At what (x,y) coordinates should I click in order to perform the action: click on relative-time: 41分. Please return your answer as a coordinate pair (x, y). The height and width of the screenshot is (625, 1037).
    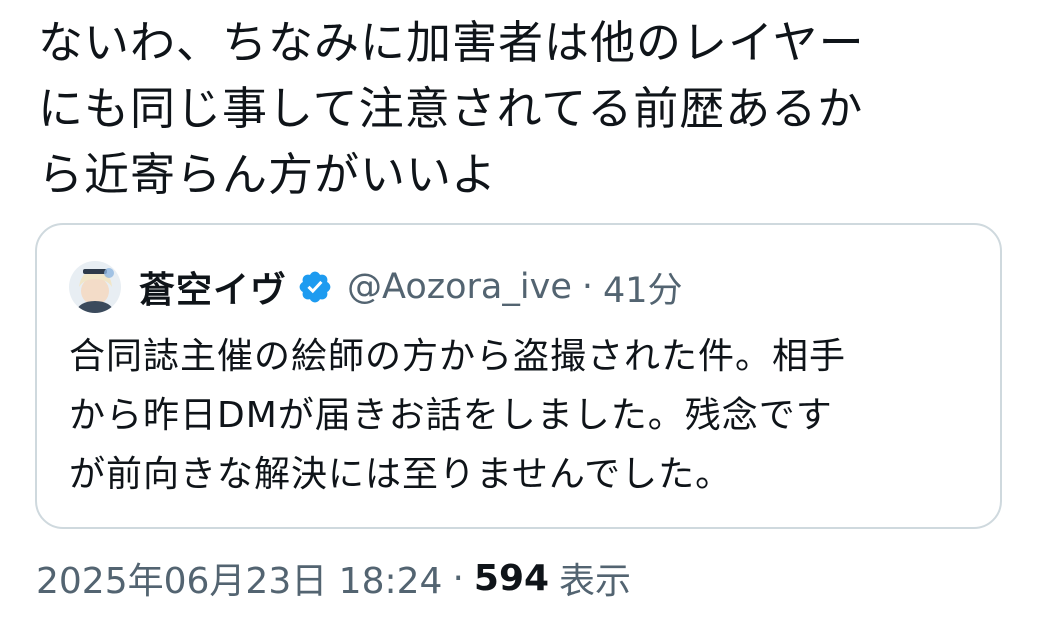
    Looking at the image, I should click on (643, 287).